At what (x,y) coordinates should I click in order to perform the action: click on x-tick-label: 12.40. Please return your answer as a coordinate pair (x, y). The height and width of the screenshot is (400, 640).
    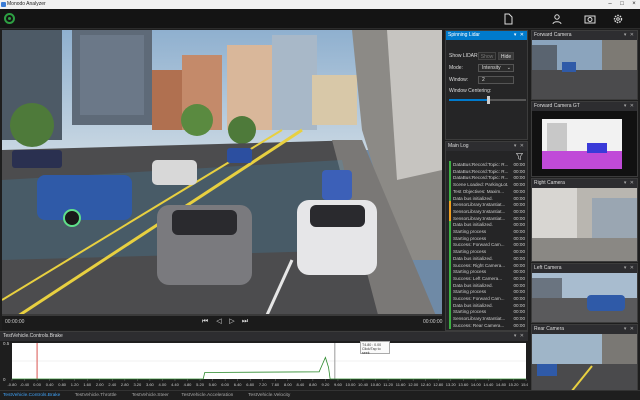
    Looking at the image, I should click on (426, 384).